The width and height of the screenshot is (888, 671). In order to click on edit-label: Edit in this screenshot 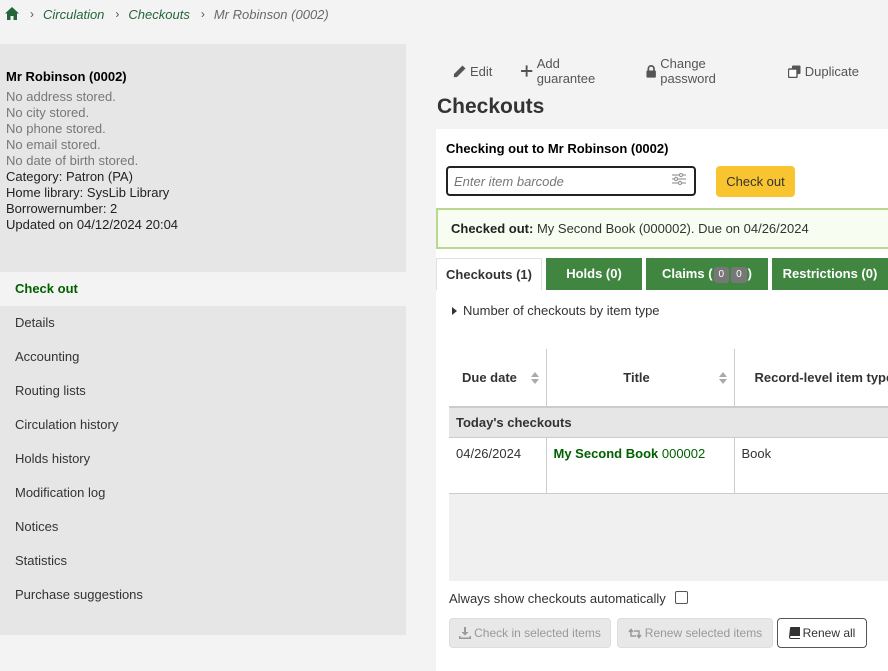, I will do `click(481, 71)`.